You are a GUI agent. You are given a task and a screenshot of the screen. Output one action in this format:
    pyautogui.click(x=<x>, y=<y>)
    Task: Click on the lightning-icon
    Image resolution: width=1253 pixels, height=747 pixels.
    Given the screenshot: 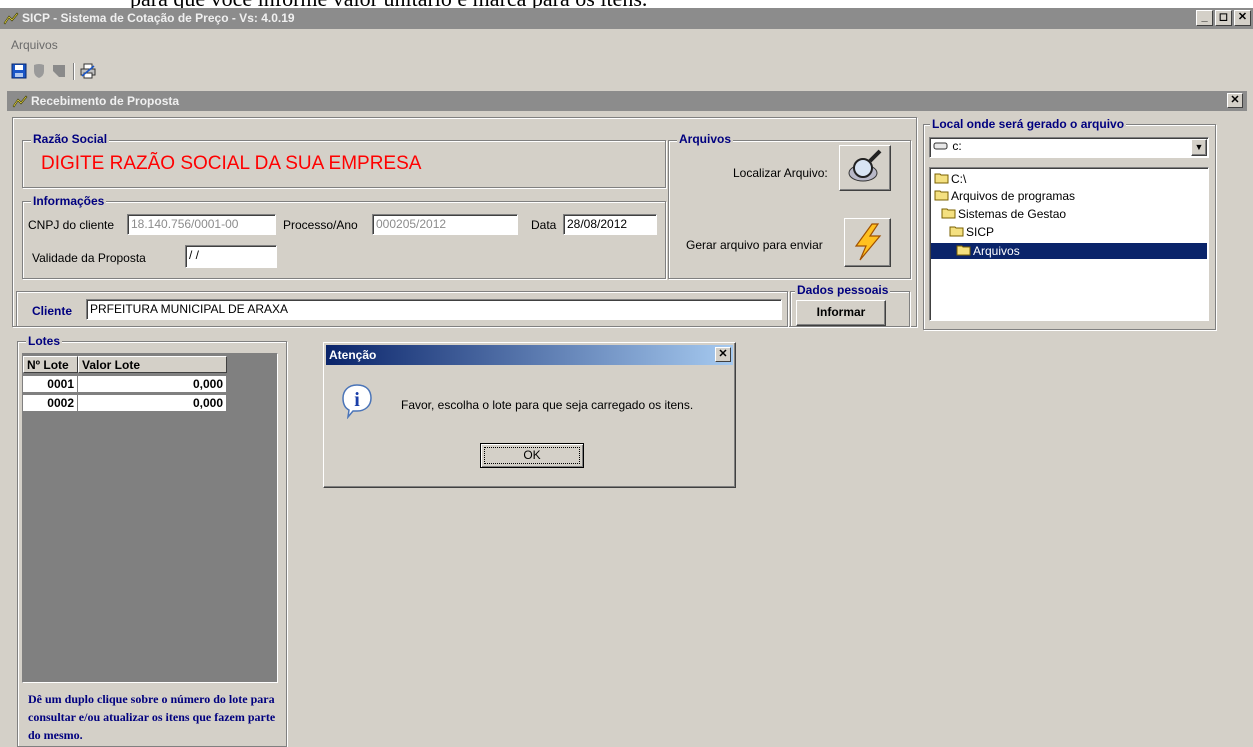 What is the action you would take?
    pyautogui.click(x=867, y=242)
    